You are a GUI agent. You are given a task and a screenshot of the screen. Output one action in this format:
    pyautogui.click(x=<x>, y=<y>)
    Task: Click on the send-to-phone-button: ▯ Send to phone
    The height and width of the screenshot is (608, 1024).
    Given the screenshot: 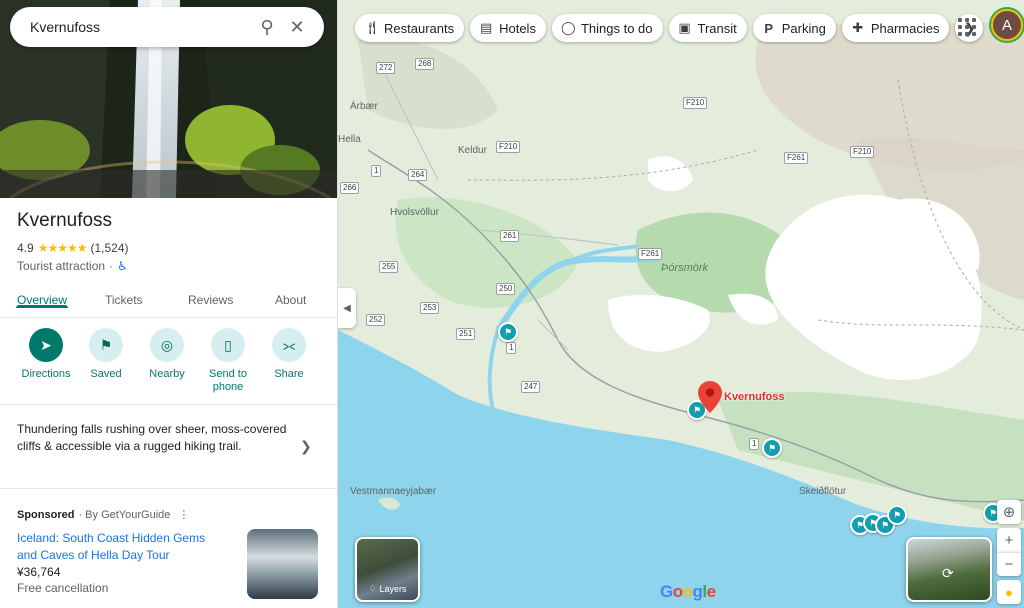 What is the action you would take?
    pyautogui.click(x=228, y=361)
    